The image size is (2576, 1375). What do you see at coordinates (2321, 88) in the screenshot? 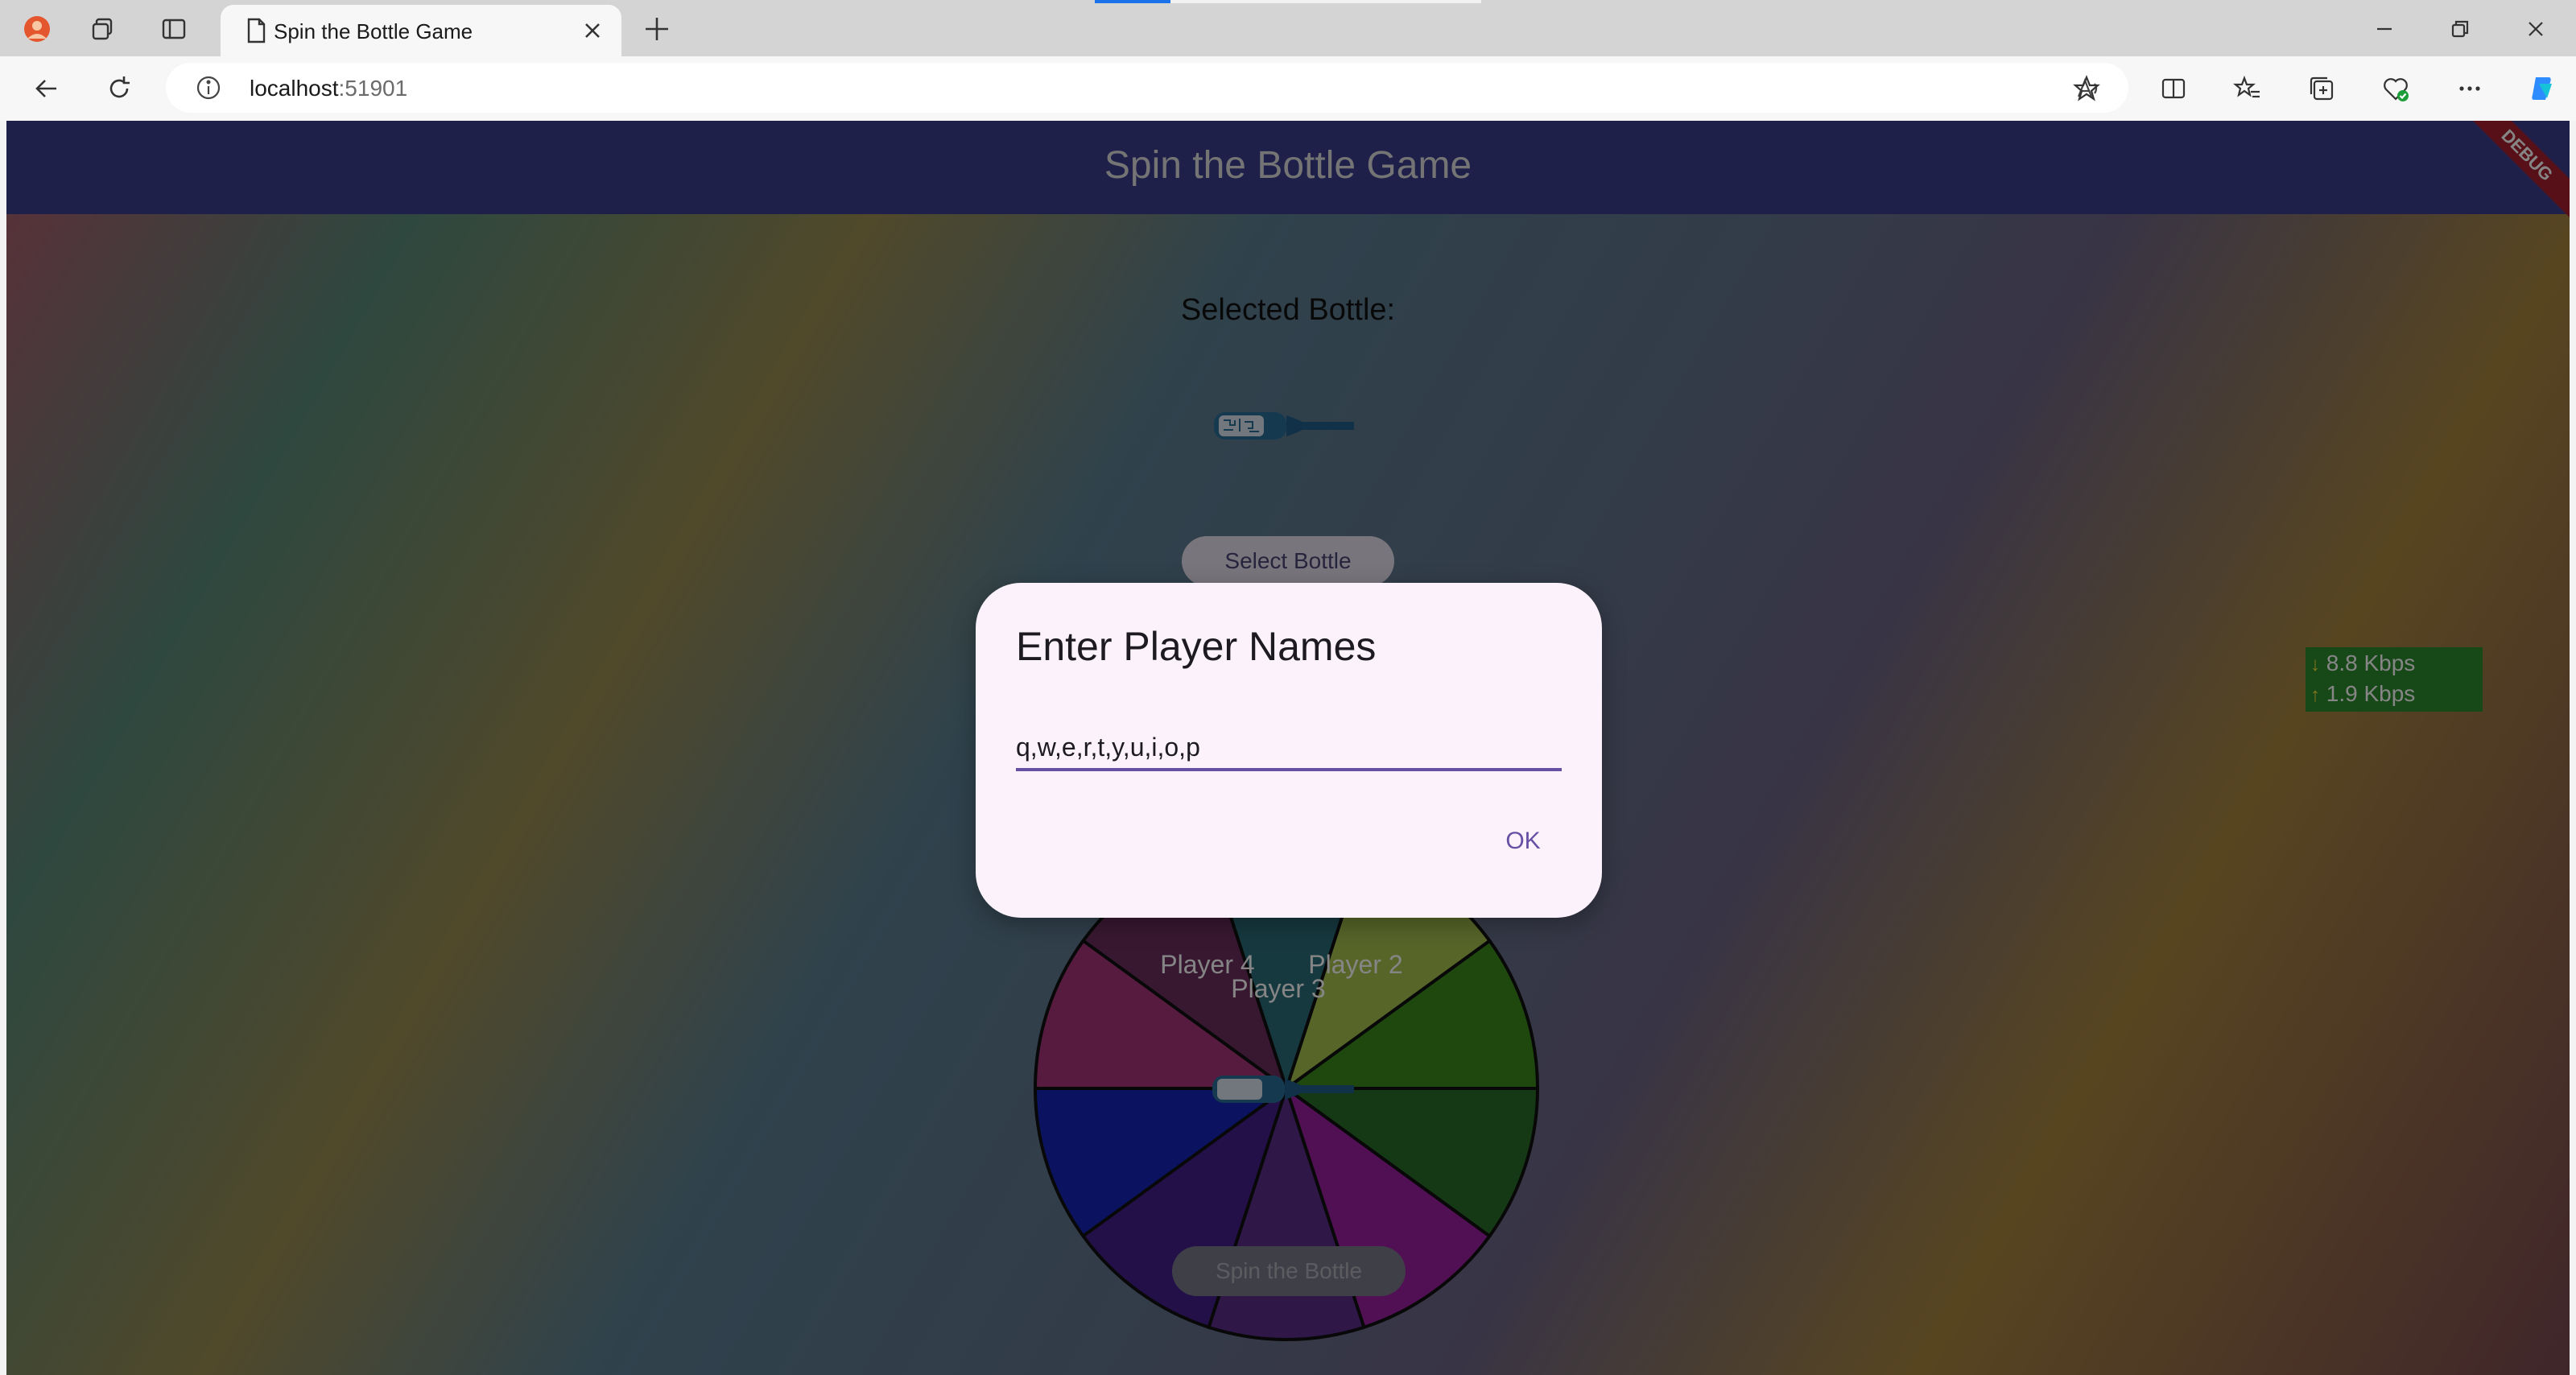
I see `collections-icon` at bounding box center [2321, 88].